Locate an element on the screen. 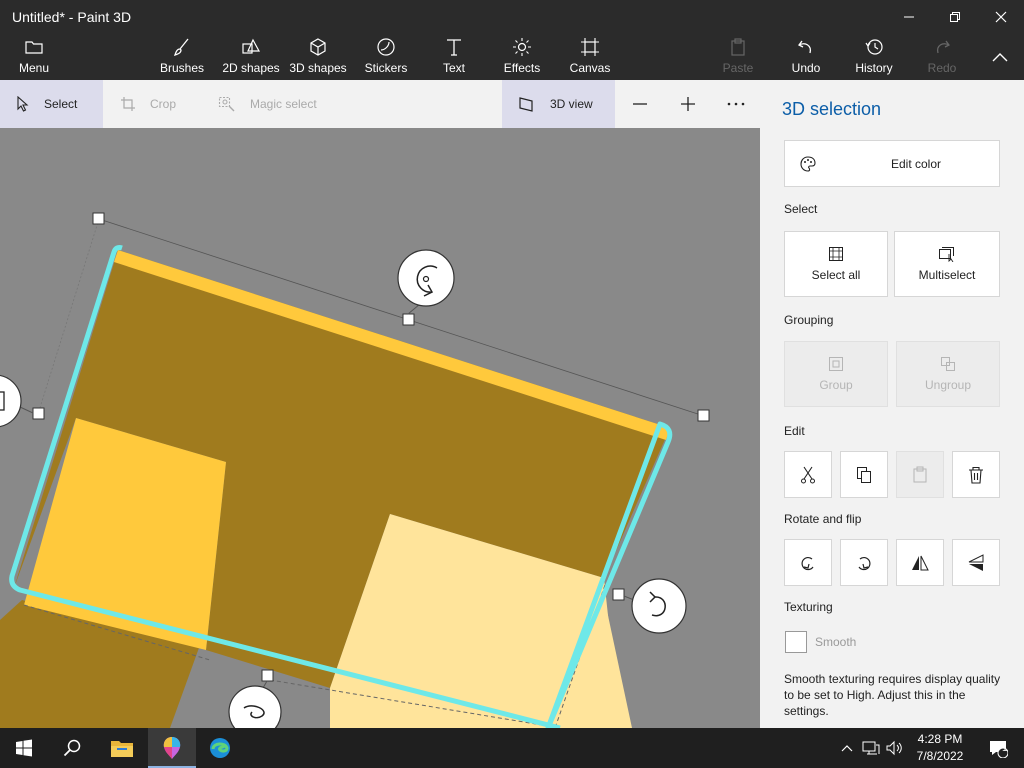 This screenshot has height=768, width=1024. paint-3d-icon is located at coordinates (172, 748).